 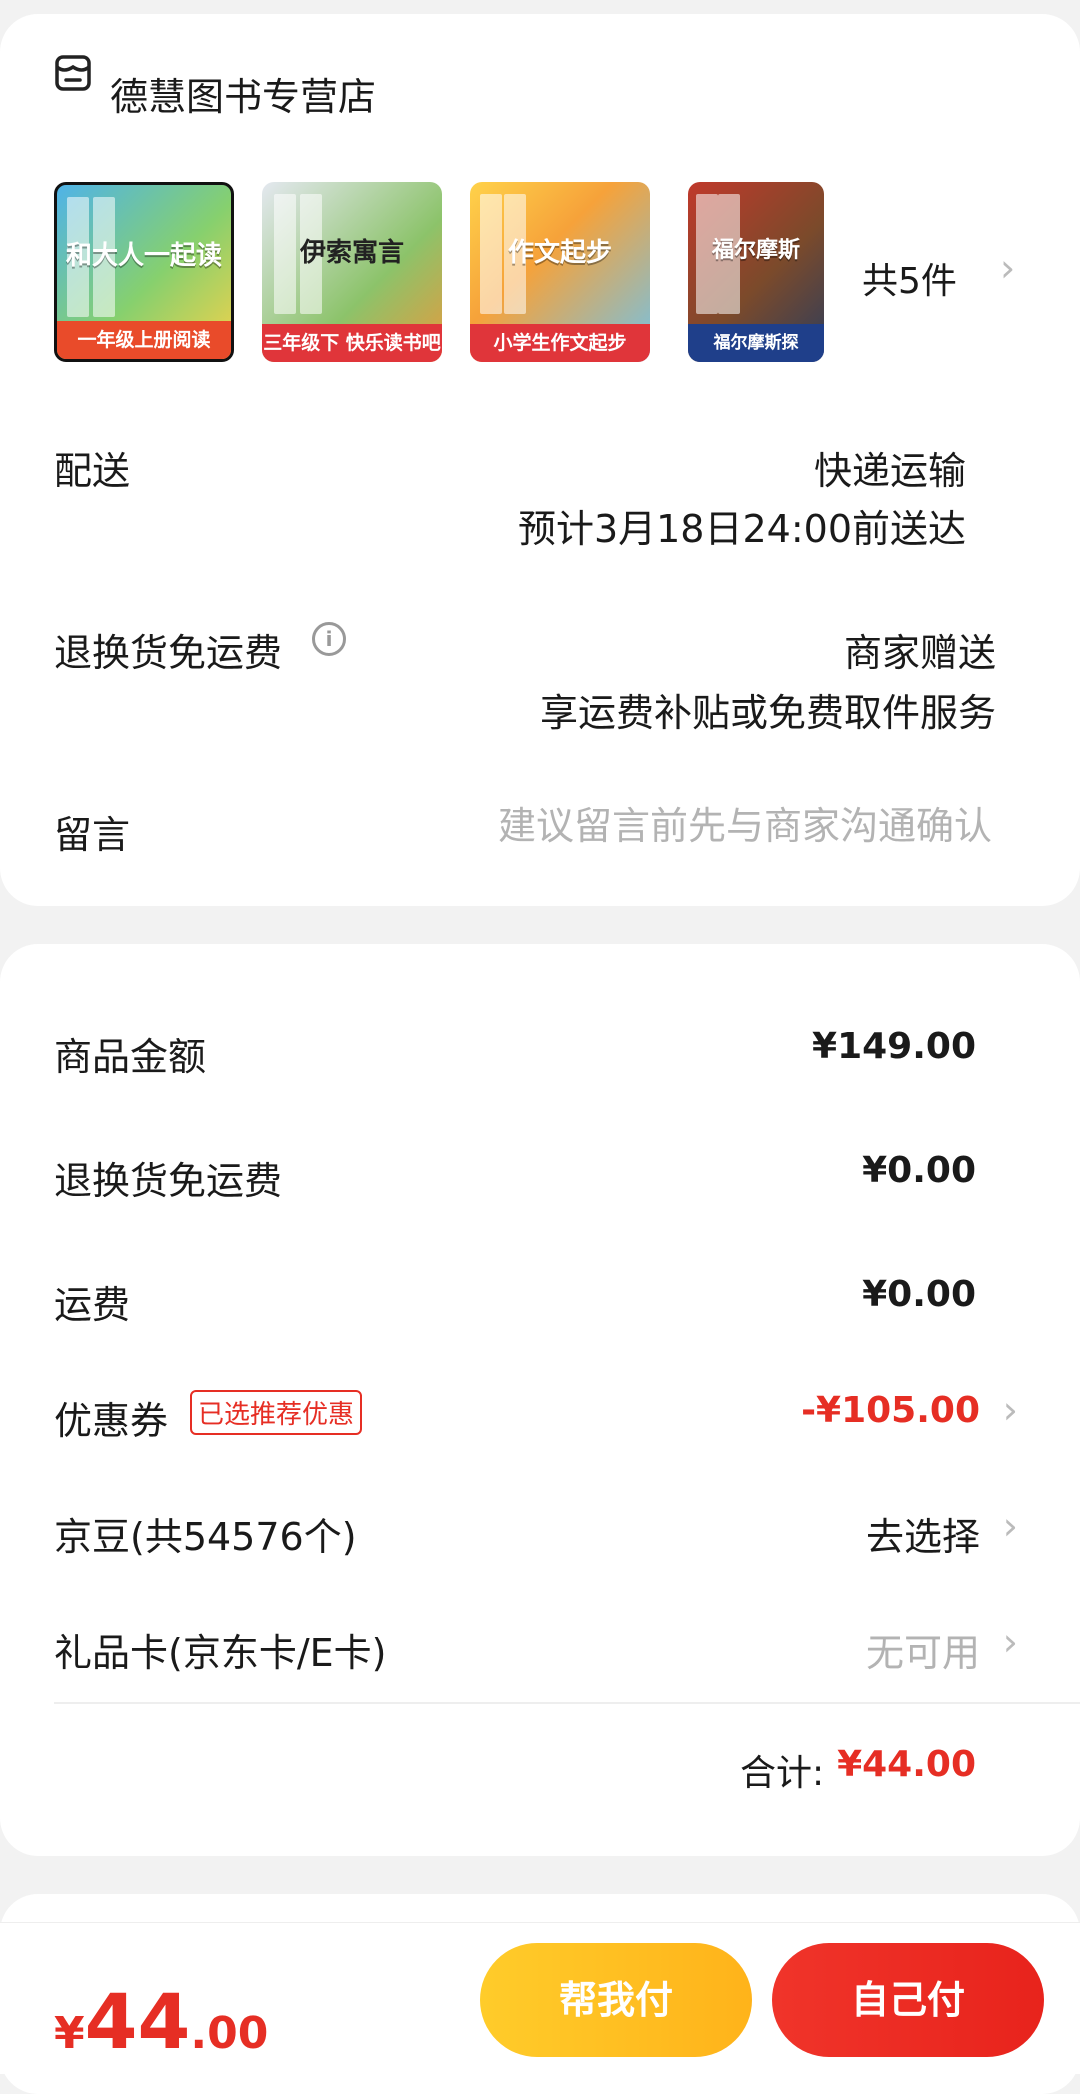 I want to click on gift-card-label: 礼品卡(京东卡/E卡), so click(x=220, y=1653).